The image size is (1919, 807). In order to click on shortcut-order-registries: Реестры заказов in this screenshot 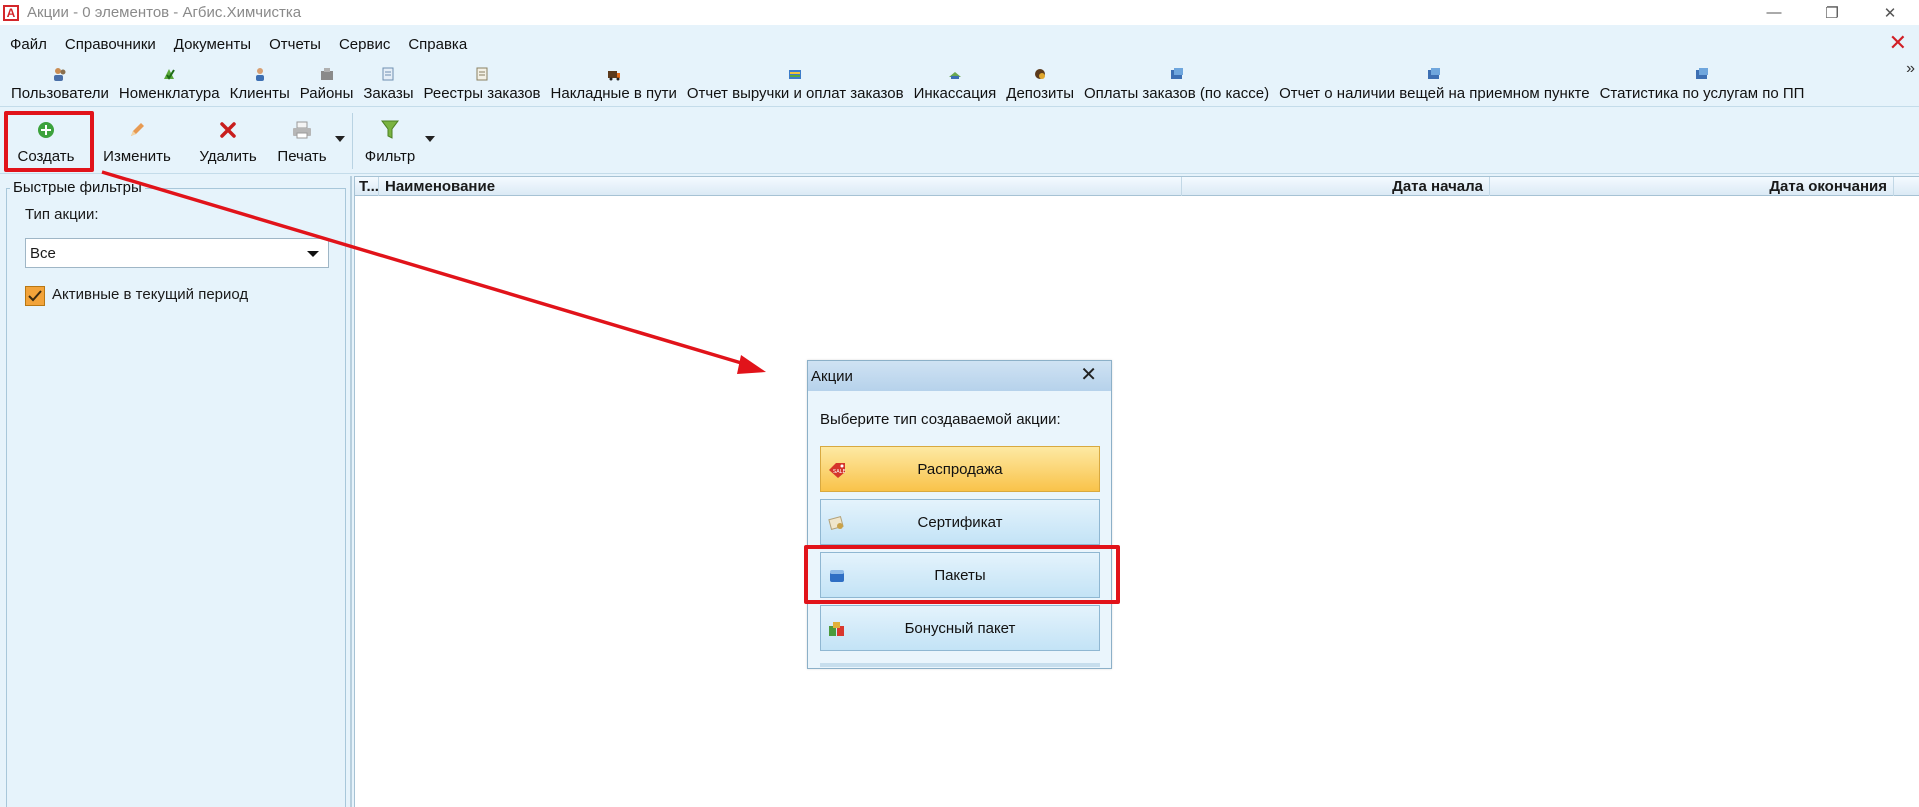, I will do `click(482, 84)`.